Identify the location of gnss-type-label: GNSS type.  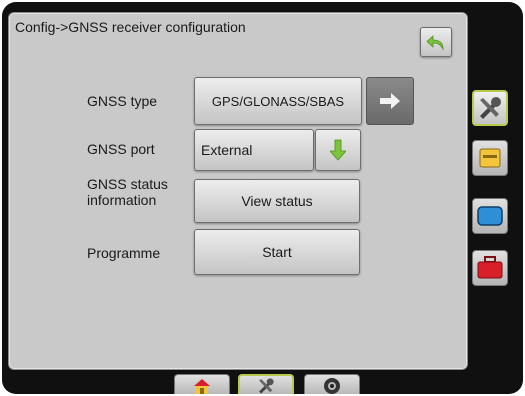
(122, 101).